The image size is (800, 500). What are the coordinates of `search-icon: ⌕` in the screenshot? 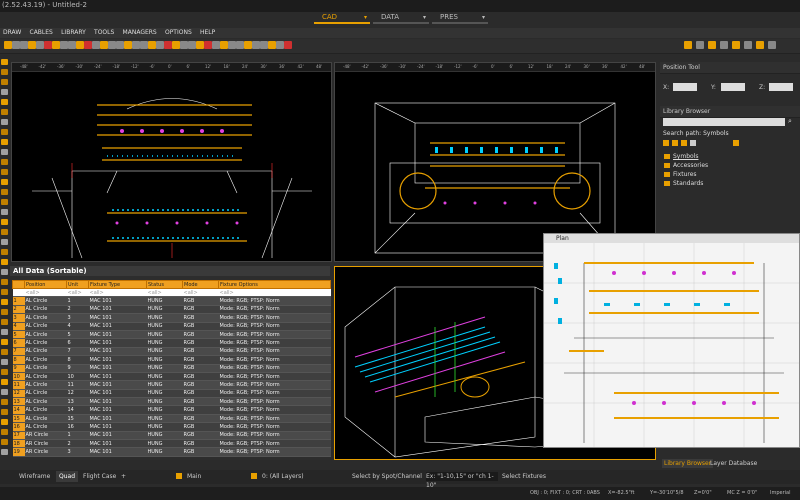 It's located at (790, 121).